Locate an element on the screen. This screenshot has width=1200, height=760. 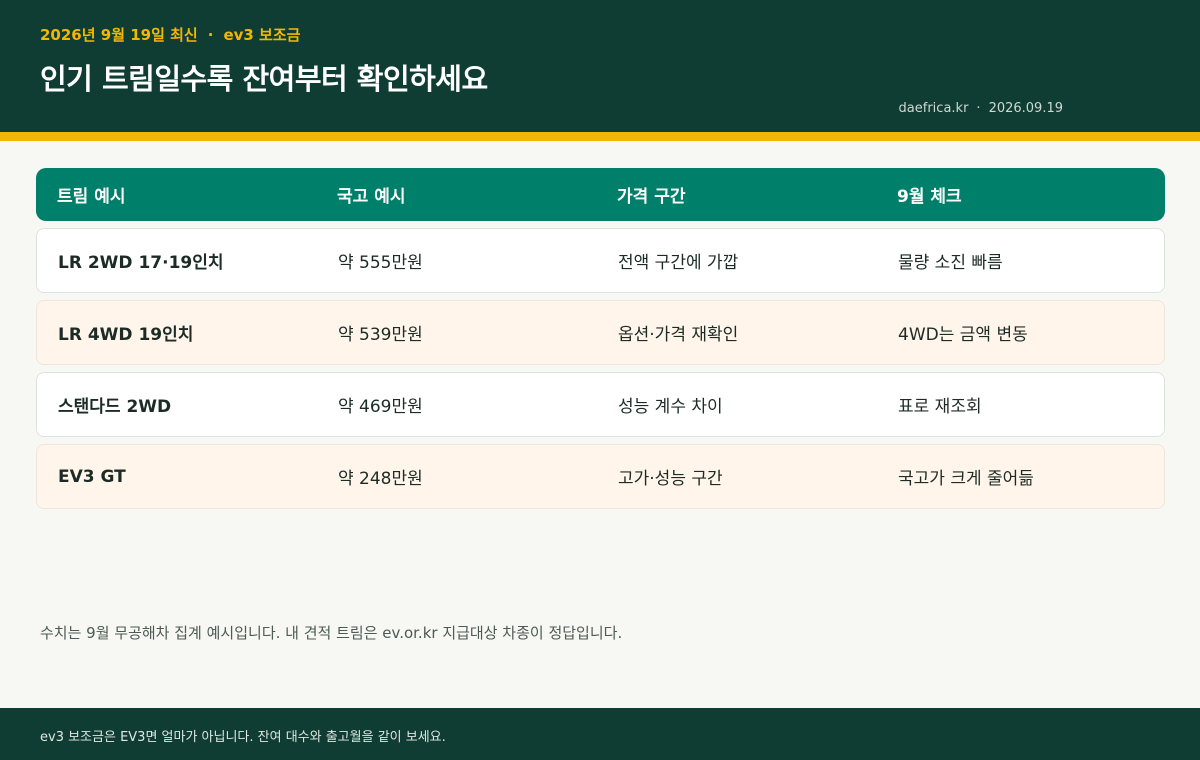
eyebrow-topic: ev3 보조금 is located at coordinates (262, 35).